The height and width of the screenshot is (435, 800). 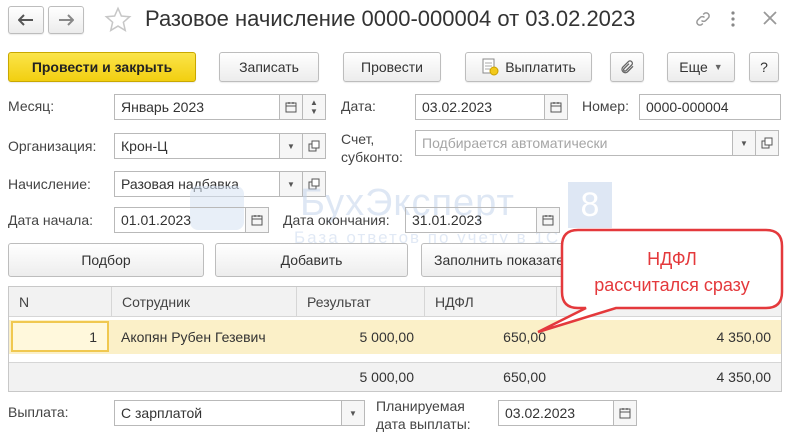 I want to click on number-label: Номер:, so click(x=605, y=106).